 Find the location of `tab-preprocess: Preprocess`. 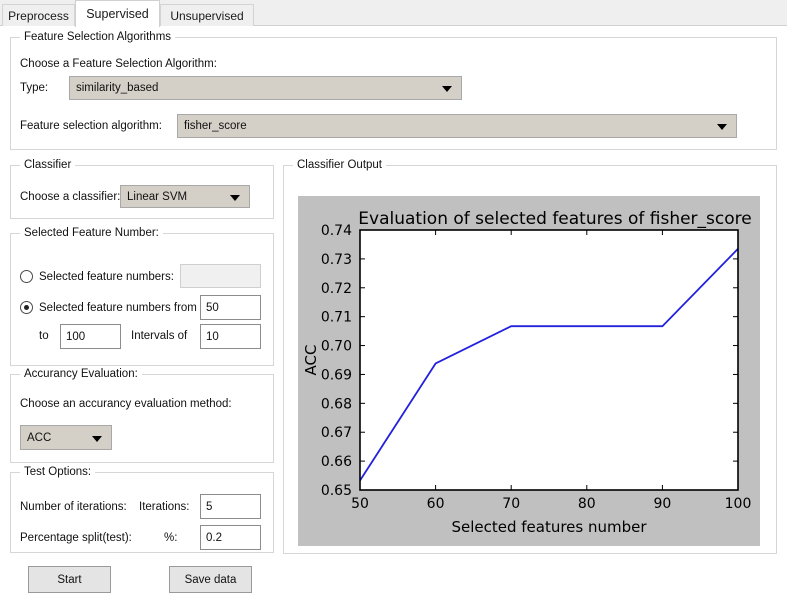

tab-preprocess: Preprocess is located at coordinates (38, 15).